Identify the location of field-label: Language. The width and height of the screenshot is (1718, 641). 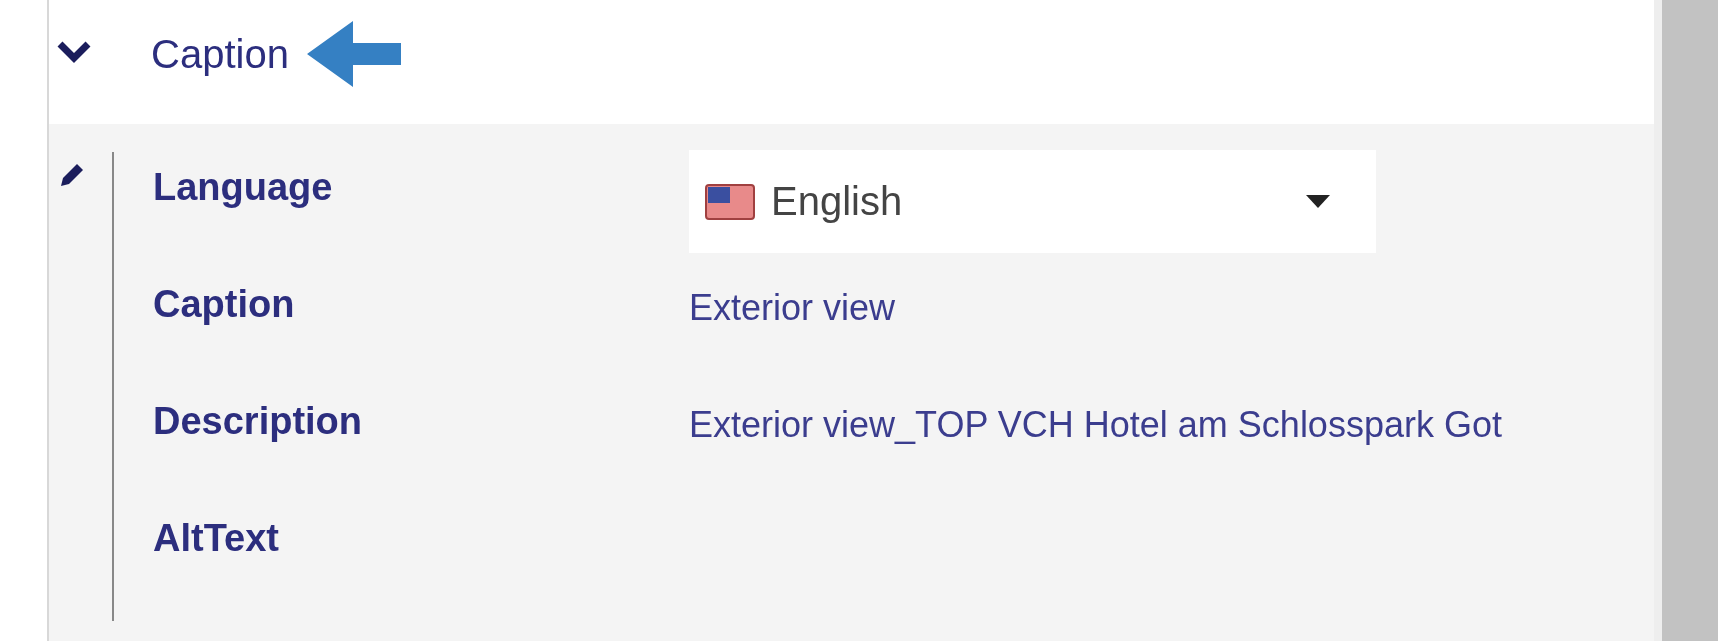
(243, 187).